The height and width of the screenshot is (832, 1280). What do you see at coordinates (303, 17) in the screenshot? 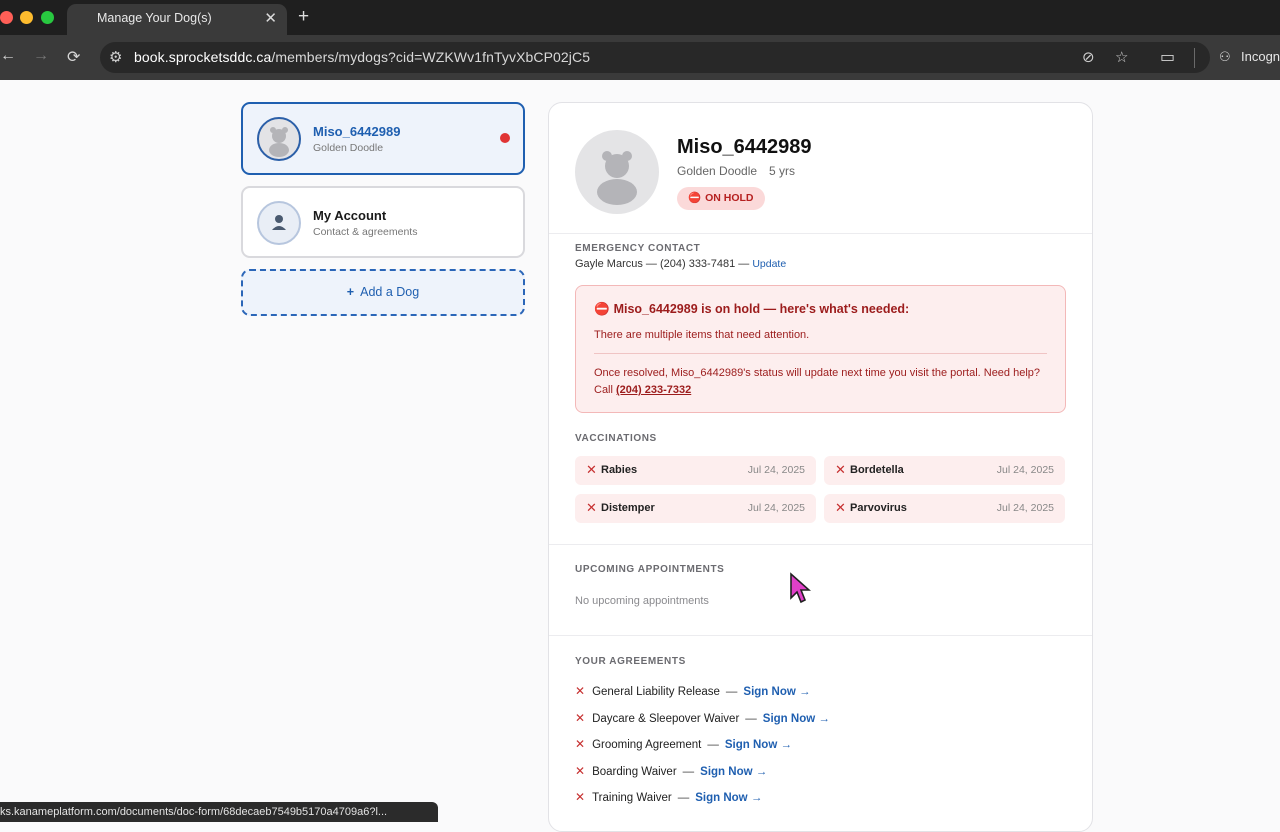
I see `new-tab-icon: +` at bounding box center [303, 17].